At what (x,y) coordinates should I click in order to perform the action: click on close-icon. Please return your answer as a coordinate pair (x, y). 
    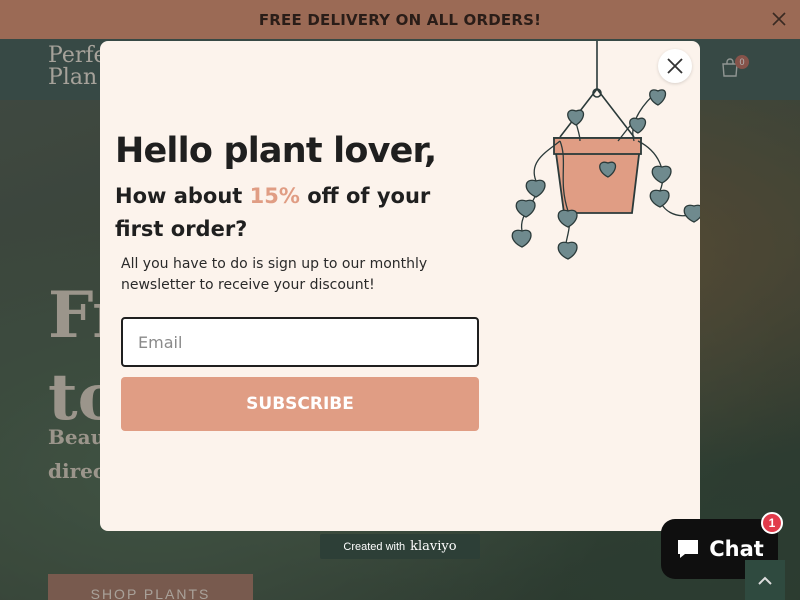
    Looking at the image, I should click on (675, 66).